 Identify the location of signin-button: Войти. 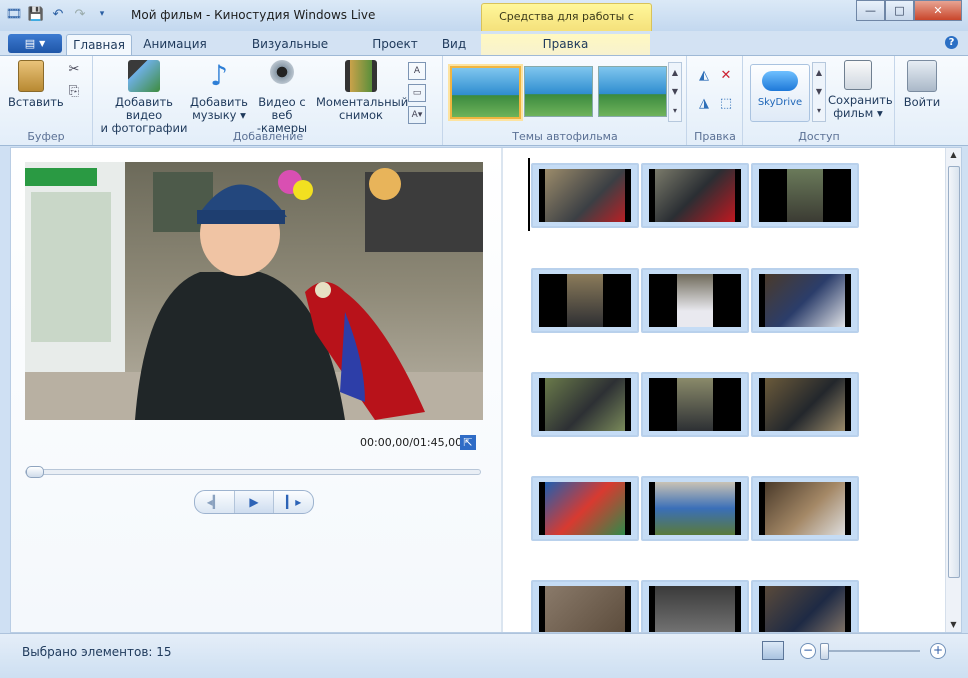
(922, 84).